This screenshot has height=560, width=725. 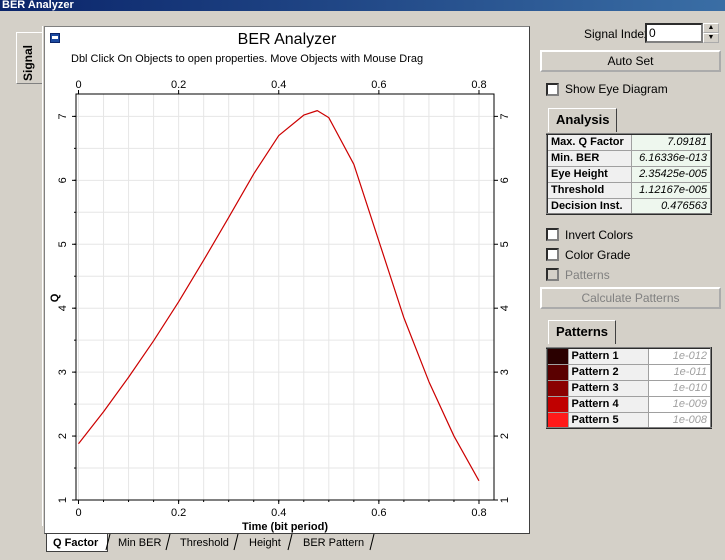 I want to click on pattern-value: 1e-008, so click(x=680, y=420).